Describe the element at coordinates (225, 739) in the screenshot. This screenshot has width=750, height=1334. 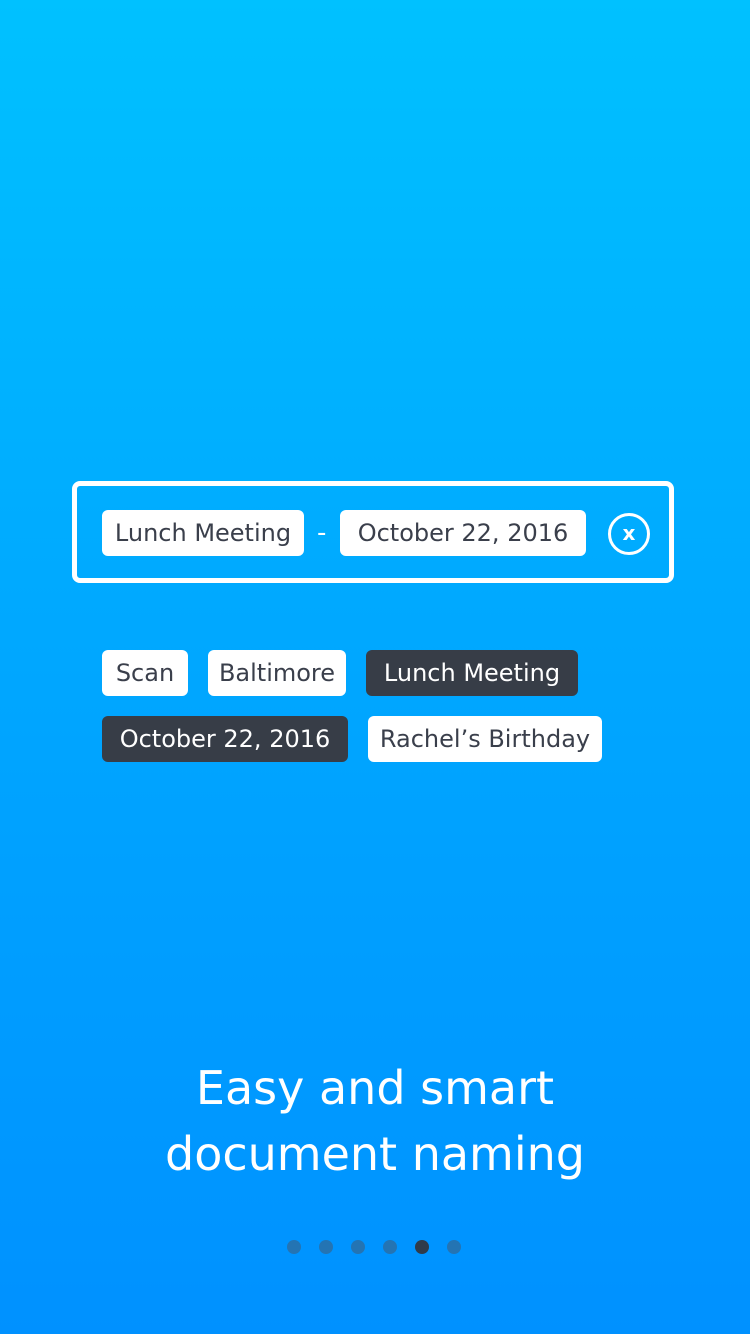
I see `tag-date: October 22, 2016` at that location.